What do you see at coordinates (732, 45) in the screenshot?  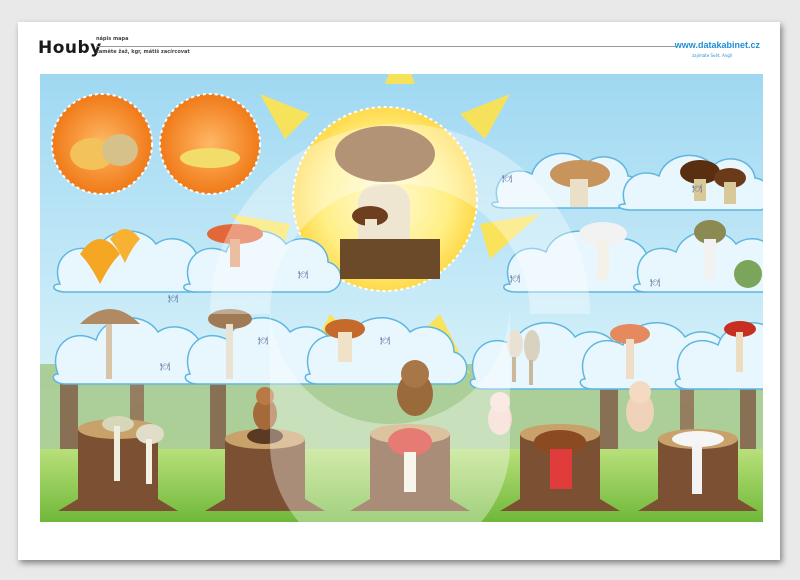 I see `brand-accent: kabinet` at bounding box center [732, 45].